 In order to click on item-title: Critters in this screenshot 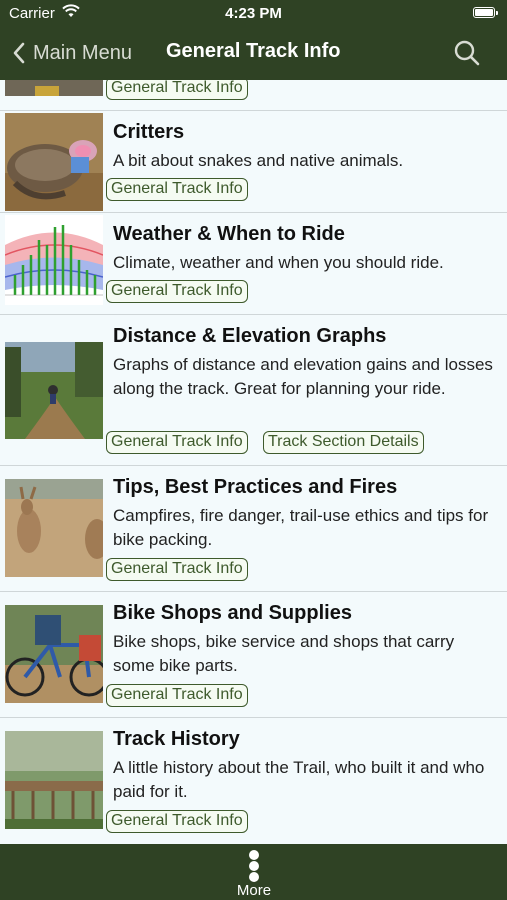, I will do `click(149, 132)`.